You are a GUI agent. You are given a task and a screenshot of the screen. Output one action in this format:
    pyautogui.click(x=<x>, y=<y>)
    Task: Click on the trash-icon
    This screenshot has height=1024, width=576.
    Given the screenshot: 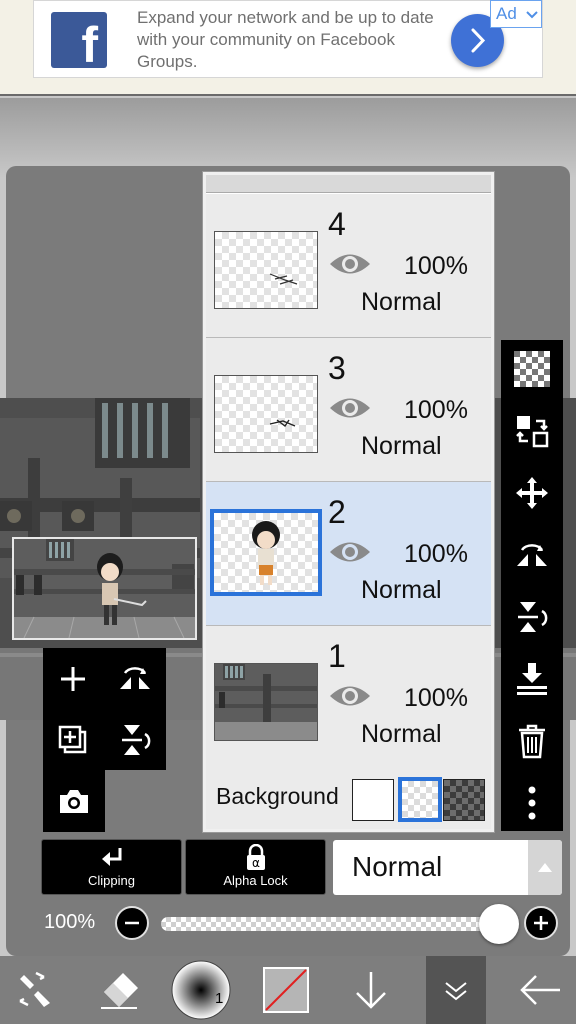 What is the action you would take?
    pyautogui.click(x=532, y=741)
    